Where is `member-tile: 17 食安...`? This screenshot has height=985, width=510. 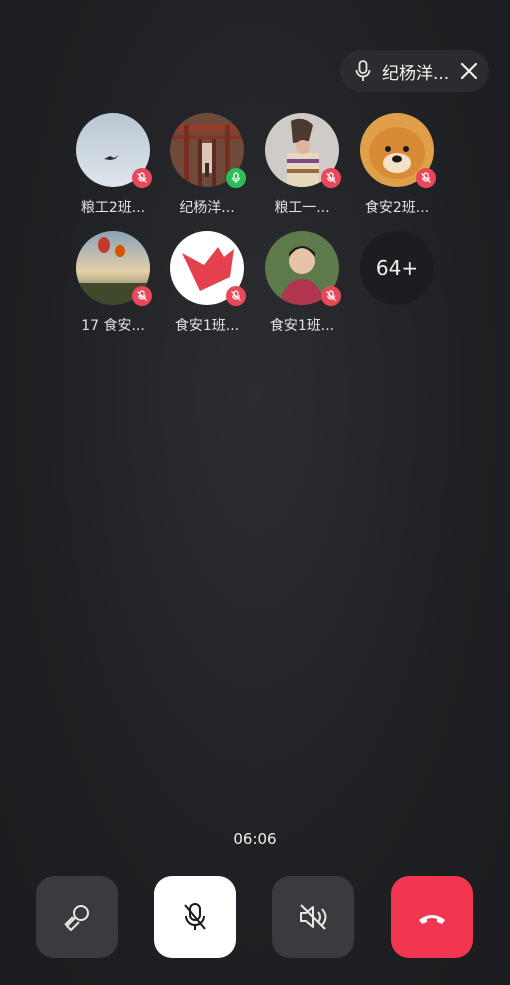
member-tile: 17 食安... is located at coordinates (113, 283).